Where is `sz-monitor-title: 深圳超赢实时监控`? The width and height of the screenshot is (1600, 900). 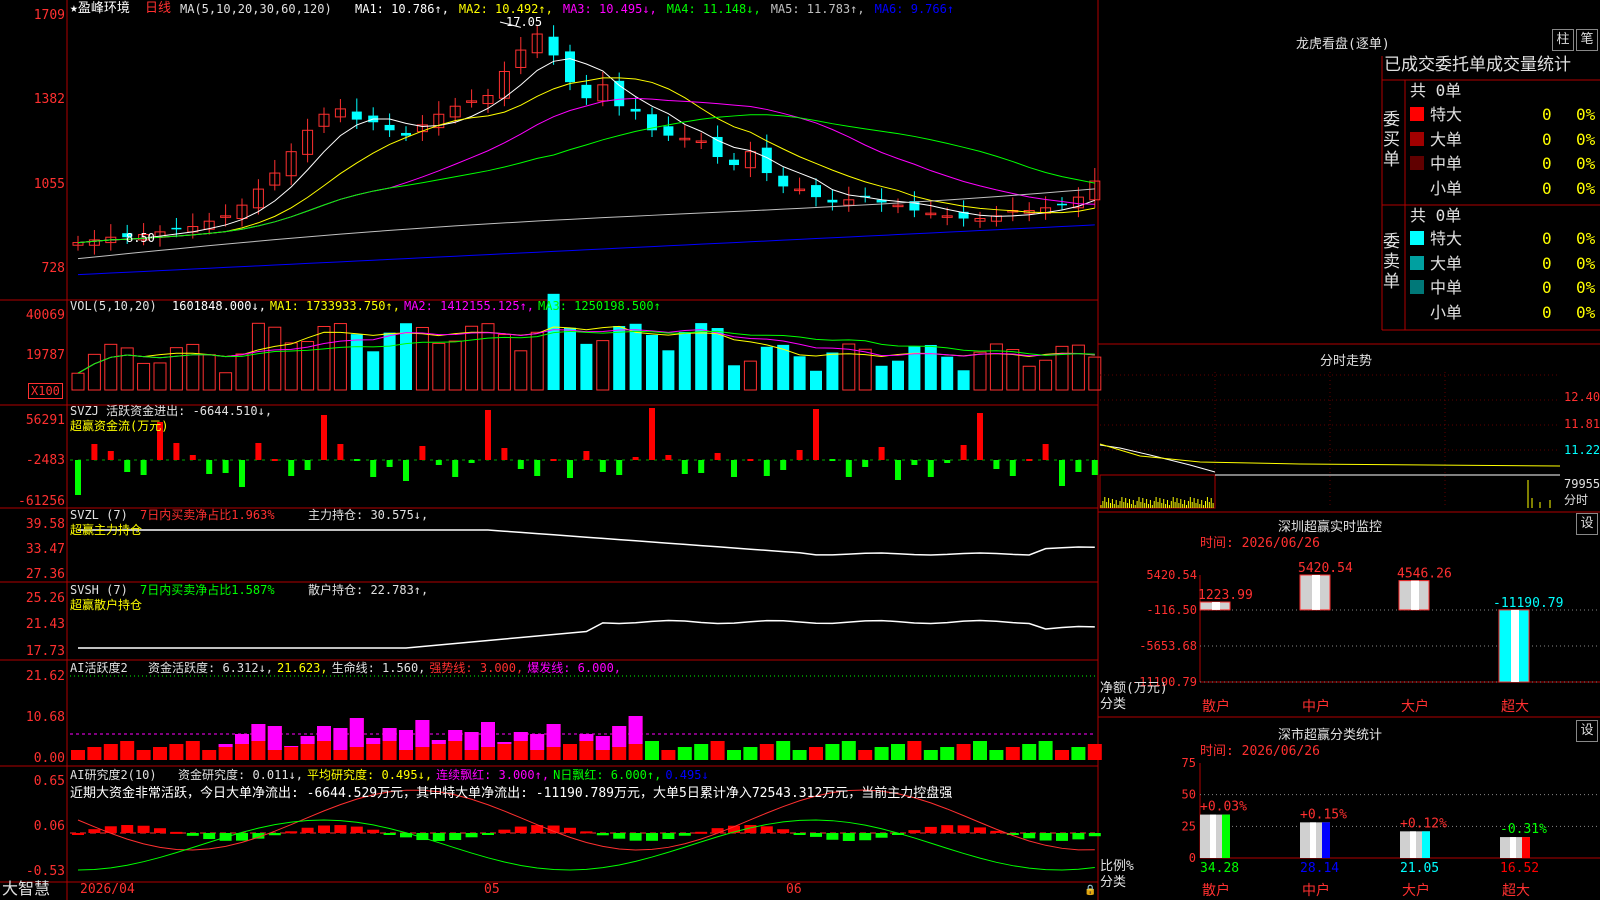
sz-monitor-title: 深圳超赢实时监控 is located at coordinates (1330, 527).